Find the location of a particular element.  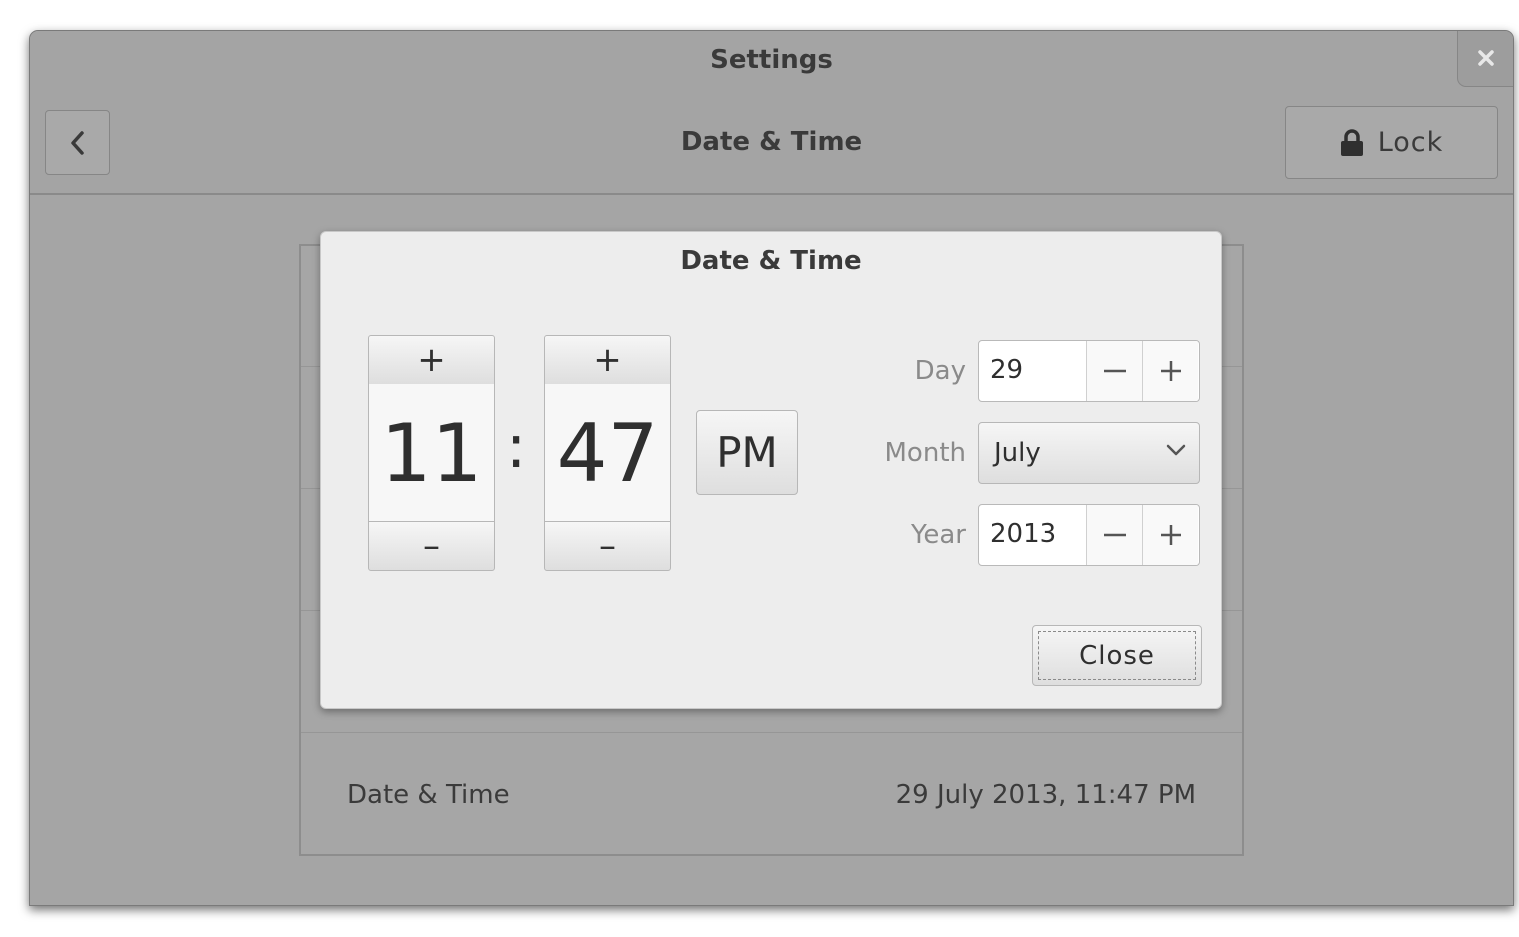

day-decrement-button is located at coordinates (1114, 371).